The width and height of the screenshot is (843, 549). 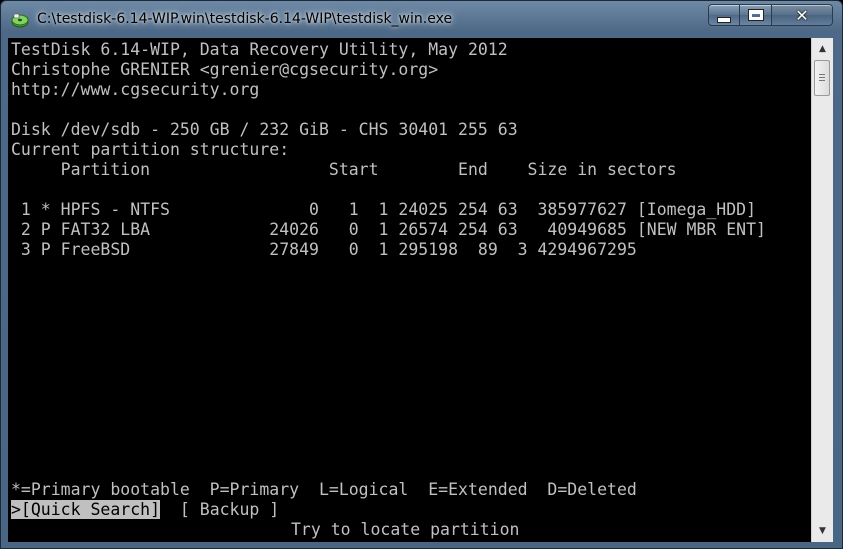 I want to click on partition-table-header: Partition Start End Size in sectors, so click(x=344, y=169).